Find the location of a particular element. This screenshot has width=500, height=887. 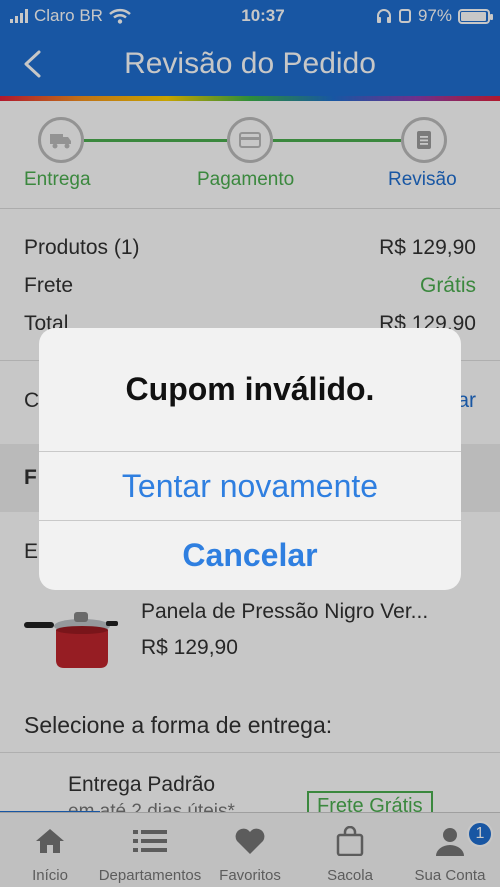

cancel-button: Cancelar is located at coordinates (250, 554).